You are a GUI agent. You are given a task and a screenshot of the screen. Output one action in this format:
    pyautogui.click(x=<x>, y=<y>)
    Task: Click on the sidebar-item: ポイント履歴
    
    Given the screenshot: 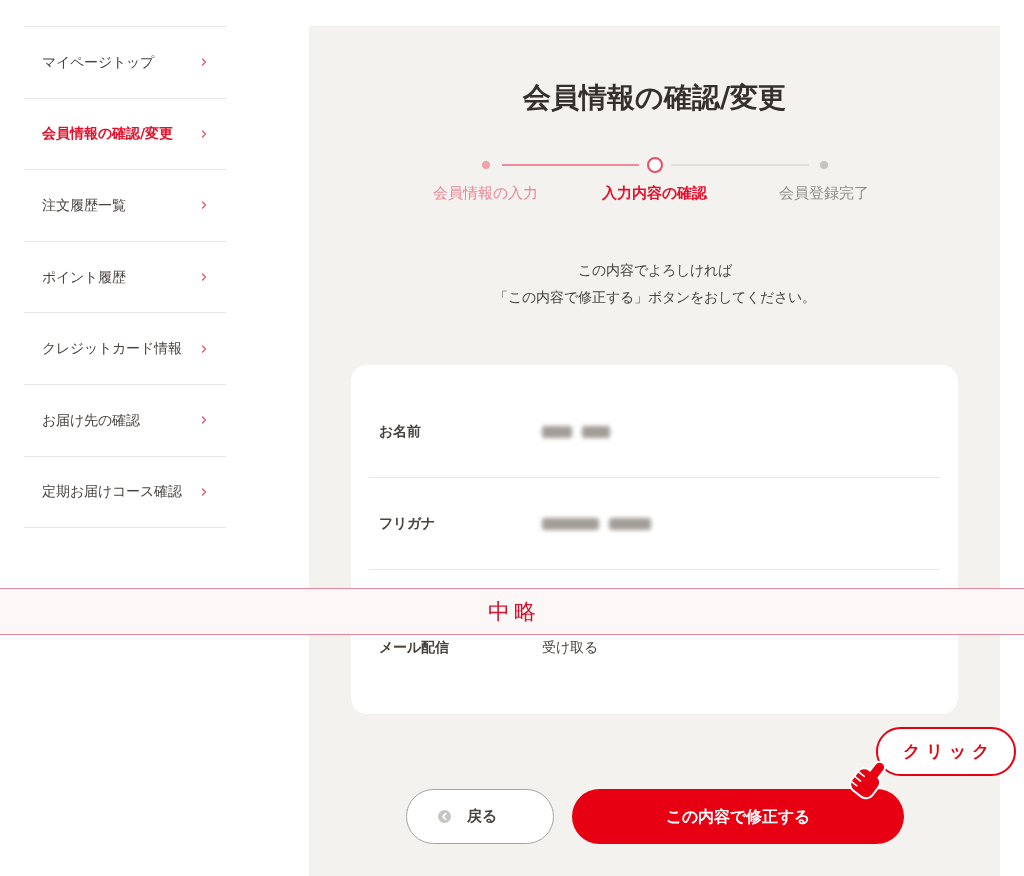 What is the action you would take?
    pyautogui.click(x=125, y=277)
    